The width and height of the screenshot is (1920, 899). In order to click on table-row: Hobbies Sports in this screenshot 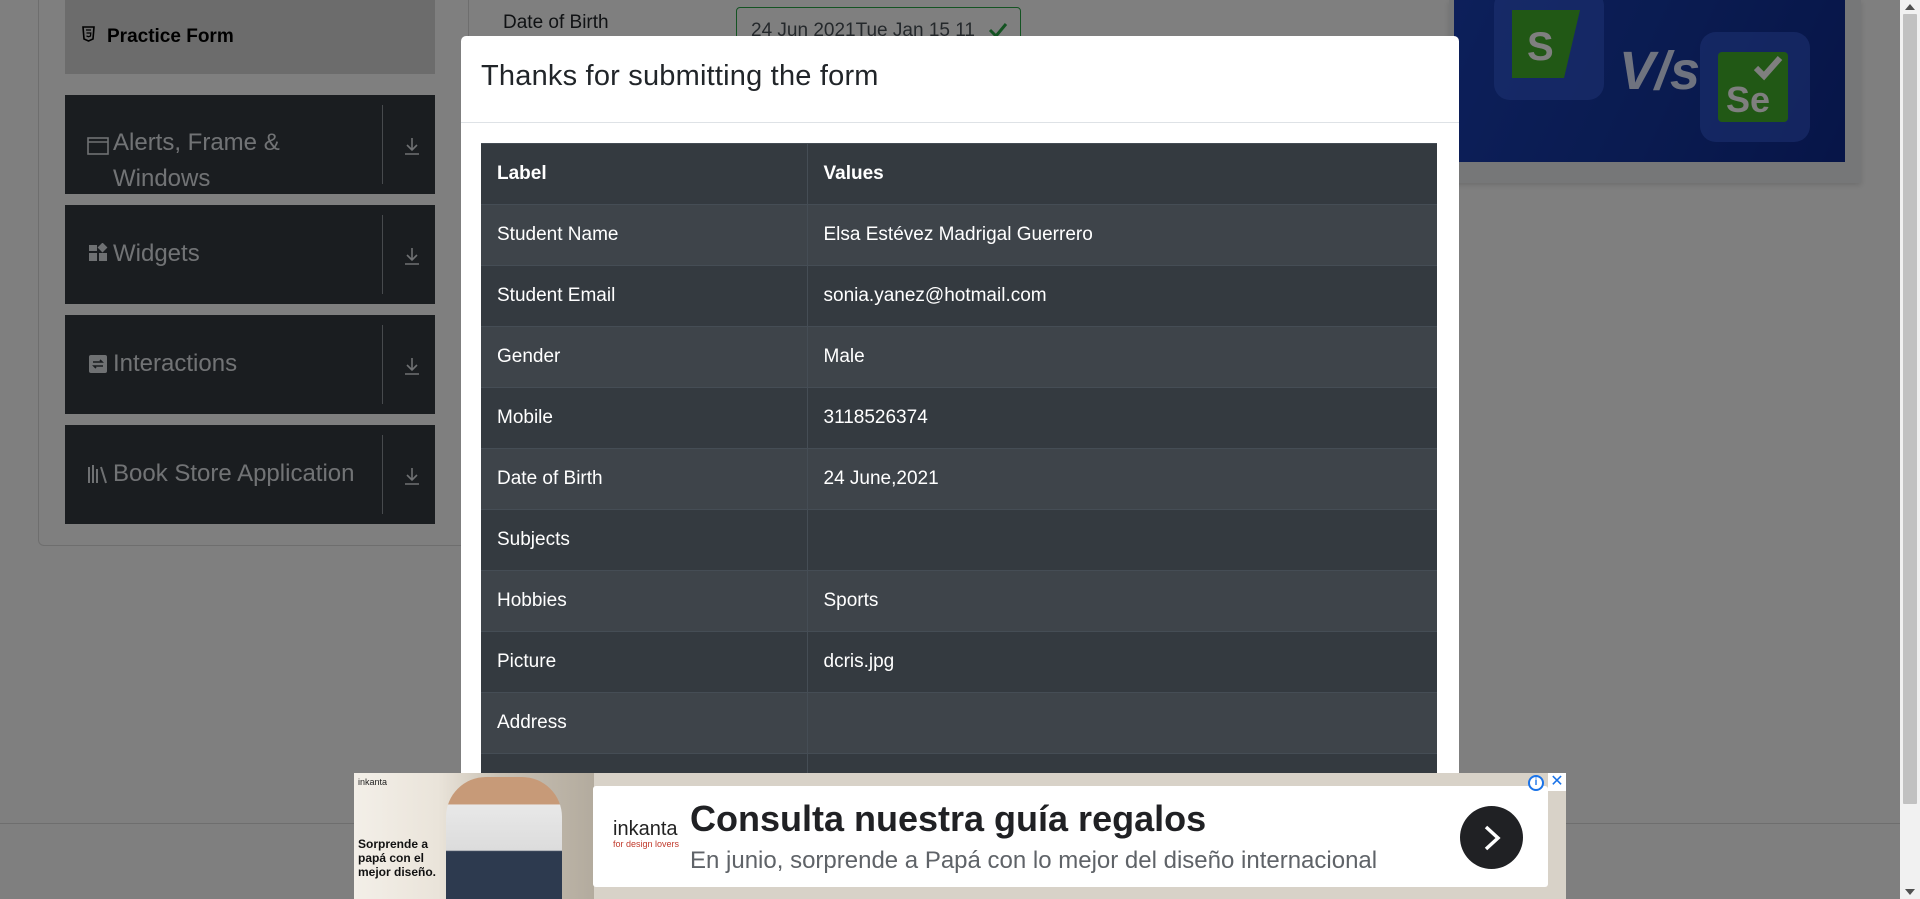, I will do `click(959, 601)`.